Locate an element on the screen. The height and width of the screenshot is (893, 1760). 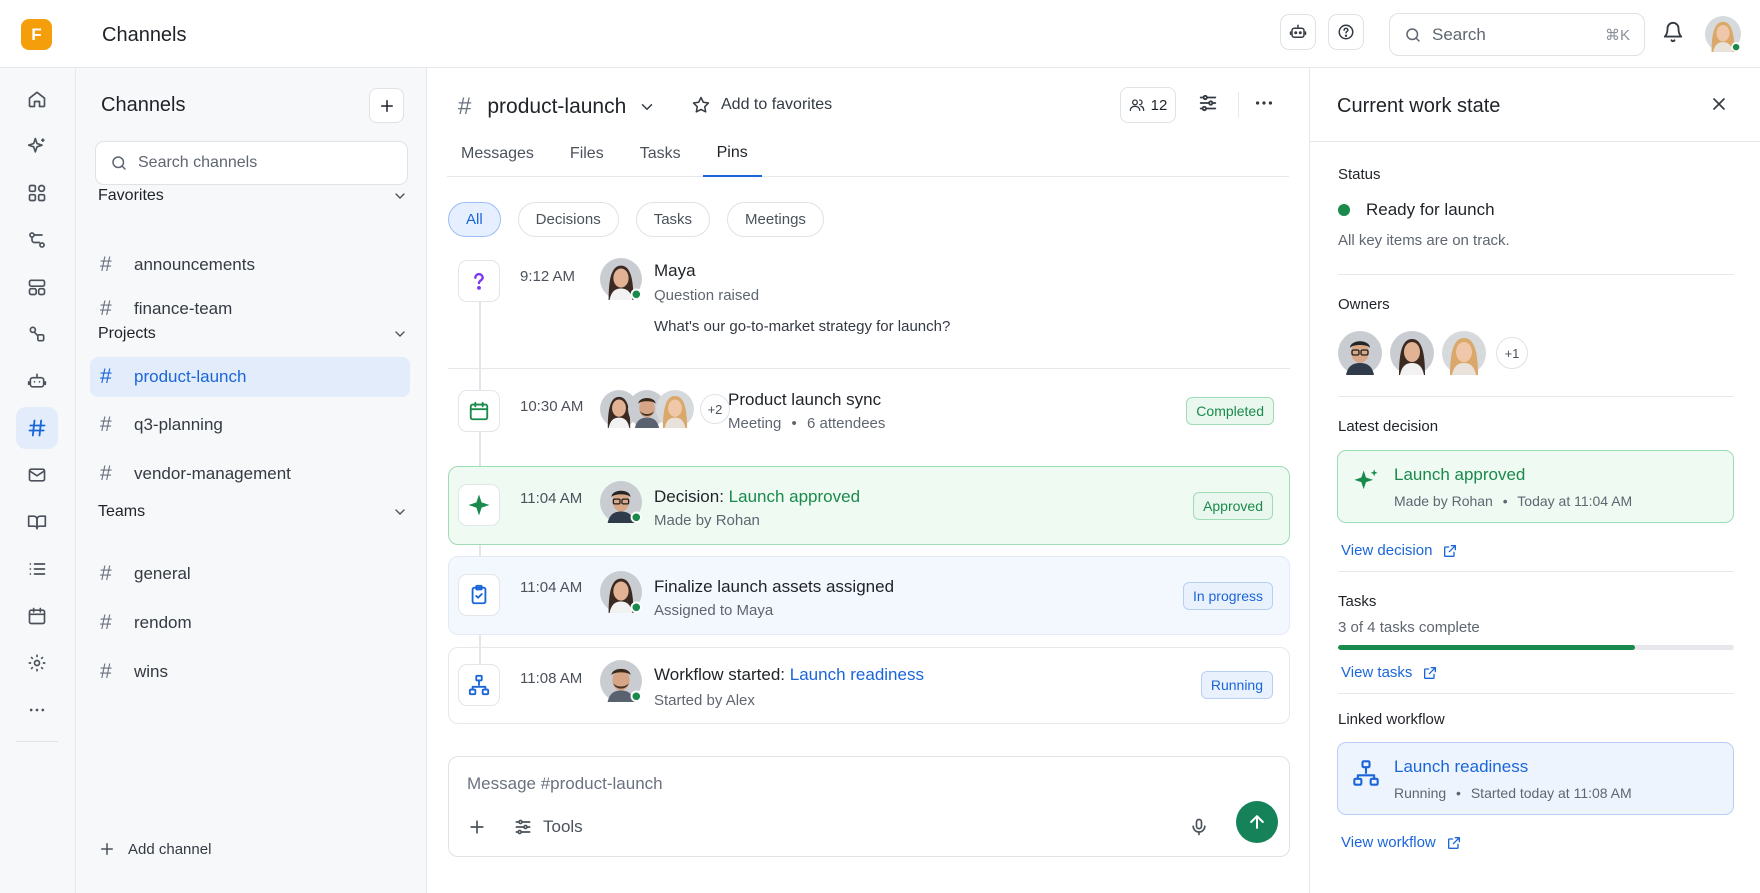
rail-bots is located at coordinates (37, 381).